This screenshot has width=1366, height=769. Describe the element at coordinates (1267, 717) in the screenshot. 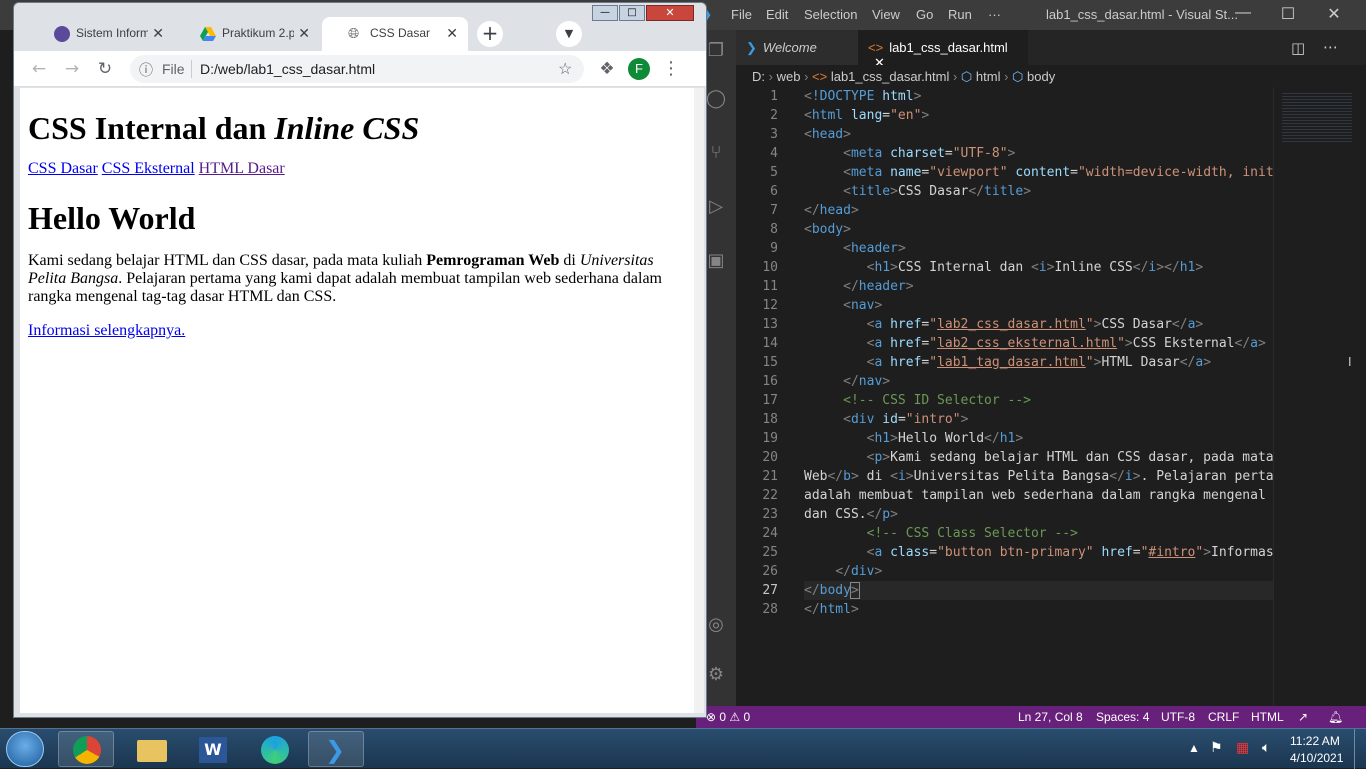

I see `language-mode: HTML` at that location.